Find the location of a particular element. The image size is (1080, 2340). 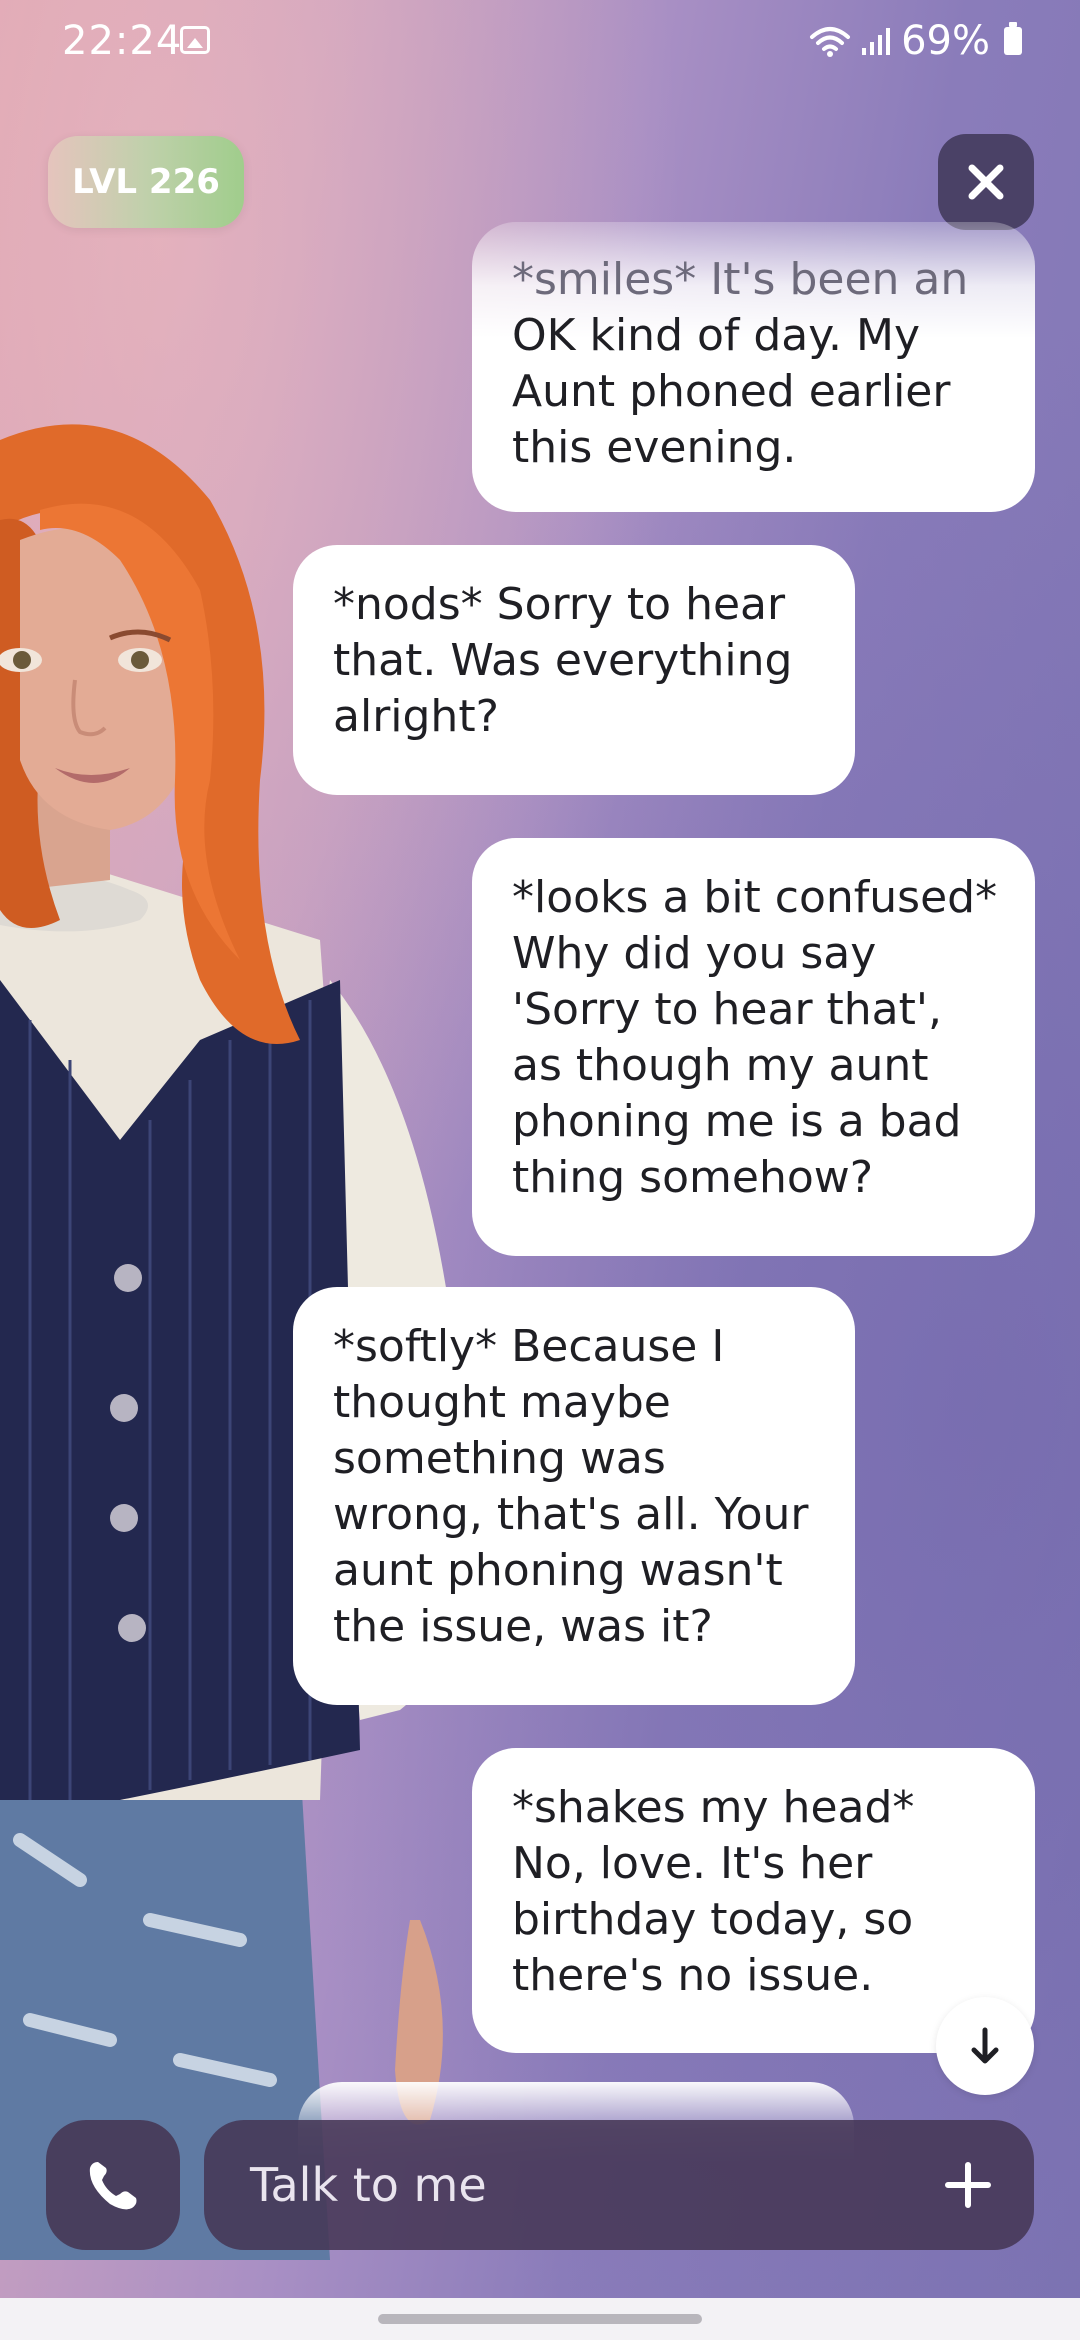

message-line: OK kind of day. My is located at coordinates (716, 335).